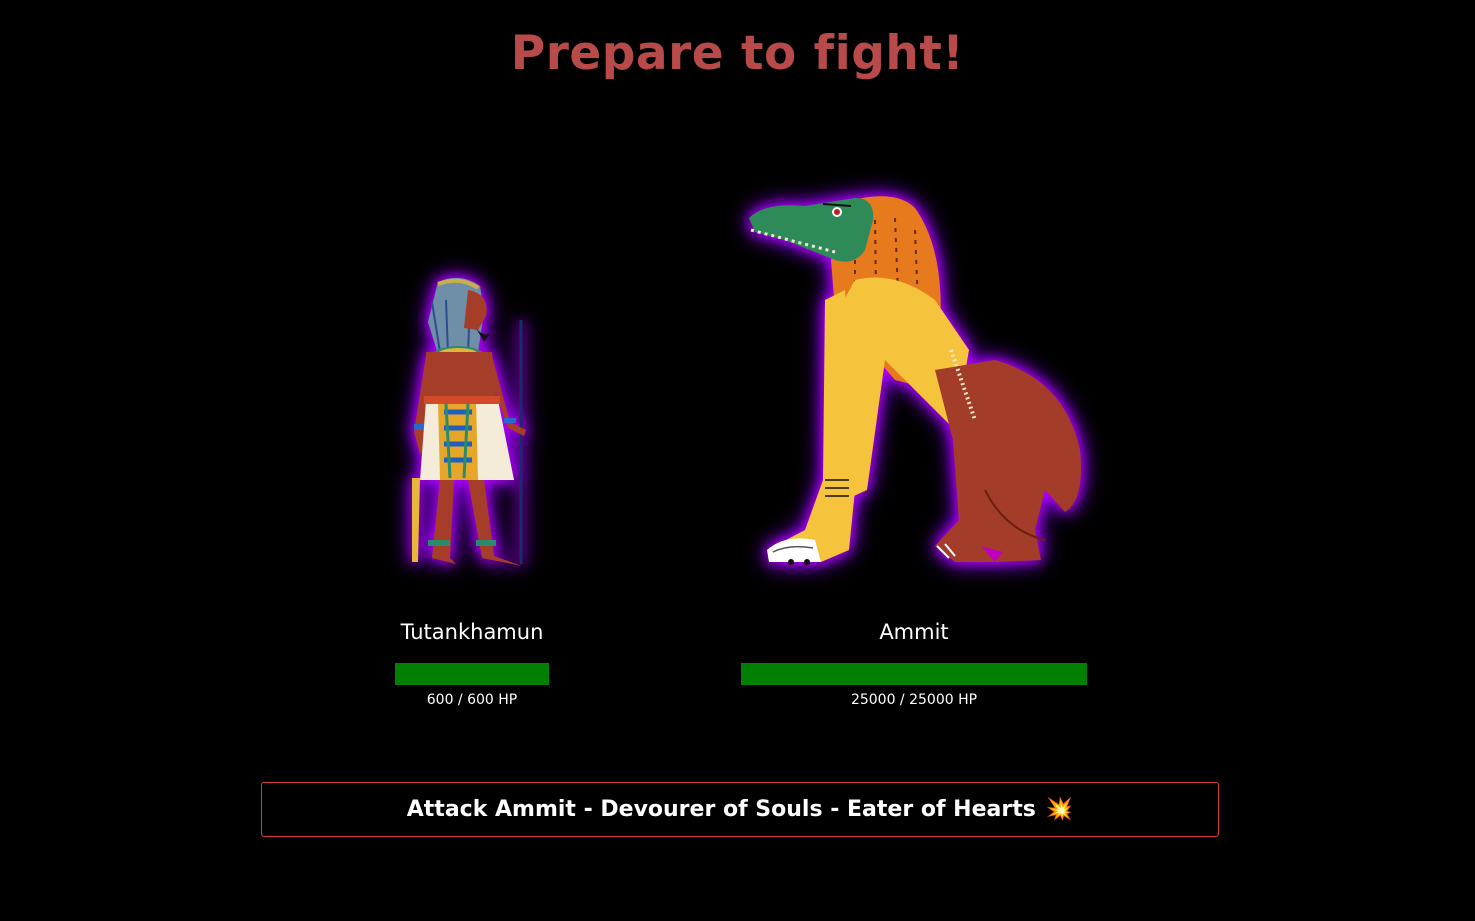 The height and width of the screenshot is (921, 1475). Describe the element at coordinates (472, 700) in the screenshot. I see `player-hp-text: 600 / 600 HP` at that location.